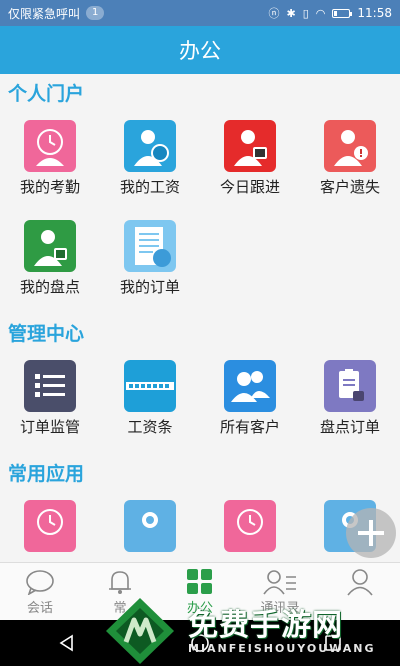 This screenshot has width=400, height=666. Describe the element at coordinates (250, 386) in the screenshot. I see `all-customers-icon` at that location.